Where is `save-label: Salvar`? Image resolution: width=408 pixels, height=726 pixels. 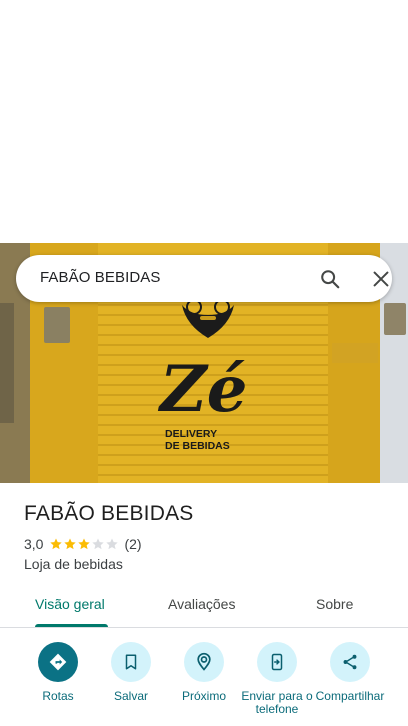
save-label: Salvar is located at coordinates (130, 696).